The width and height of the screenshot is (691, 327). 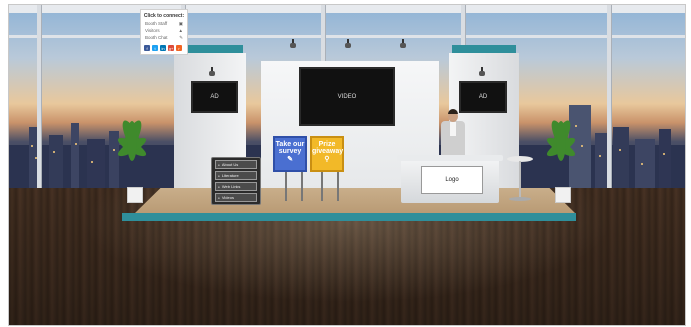 I want to click on video-label: VIDEO, so click(x=347, y=96).